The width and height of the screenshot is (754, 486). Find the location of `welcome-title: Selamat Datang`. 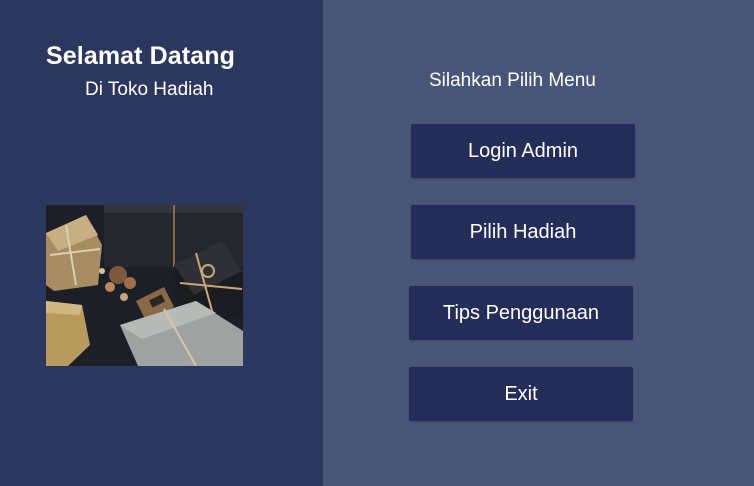

welcome-title: Selamat Datang is located at coordinates (140, 56).